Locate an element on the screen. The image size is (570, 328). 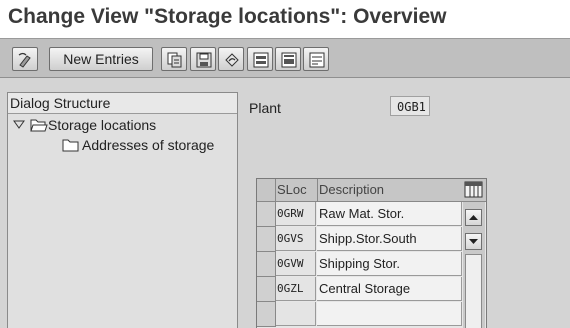
table-row is located at coordinates (371, 314).